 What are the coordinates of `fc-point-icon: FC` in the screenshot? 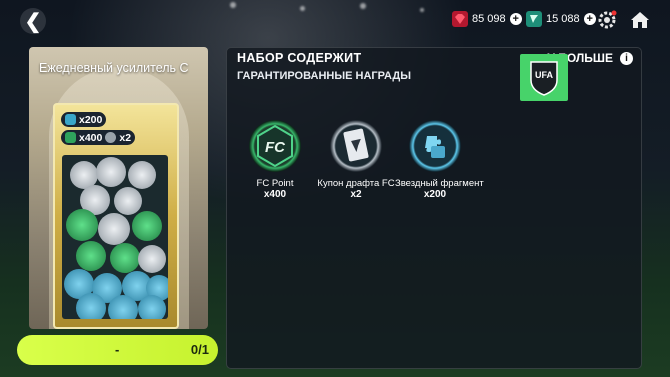 It's located at (275, 146).